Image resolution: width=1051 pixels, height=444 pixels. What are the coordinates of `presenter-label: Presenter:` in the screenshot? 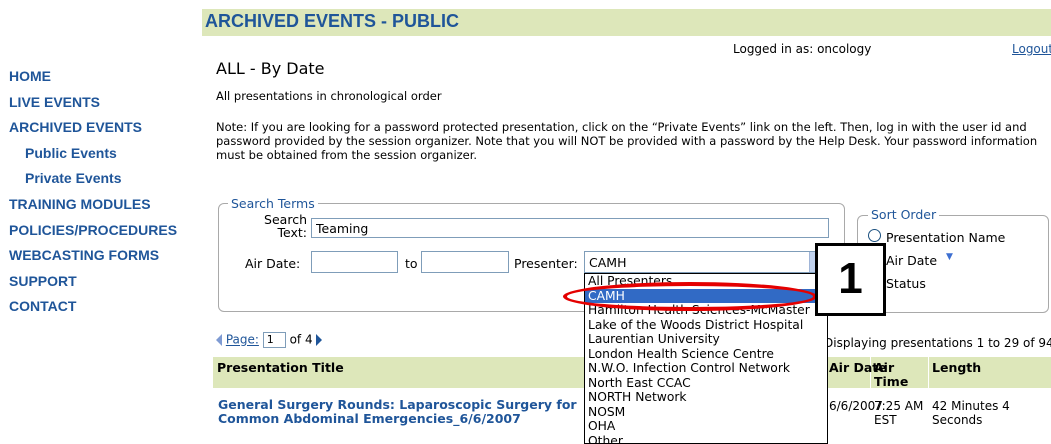 It's located at (546, 263).